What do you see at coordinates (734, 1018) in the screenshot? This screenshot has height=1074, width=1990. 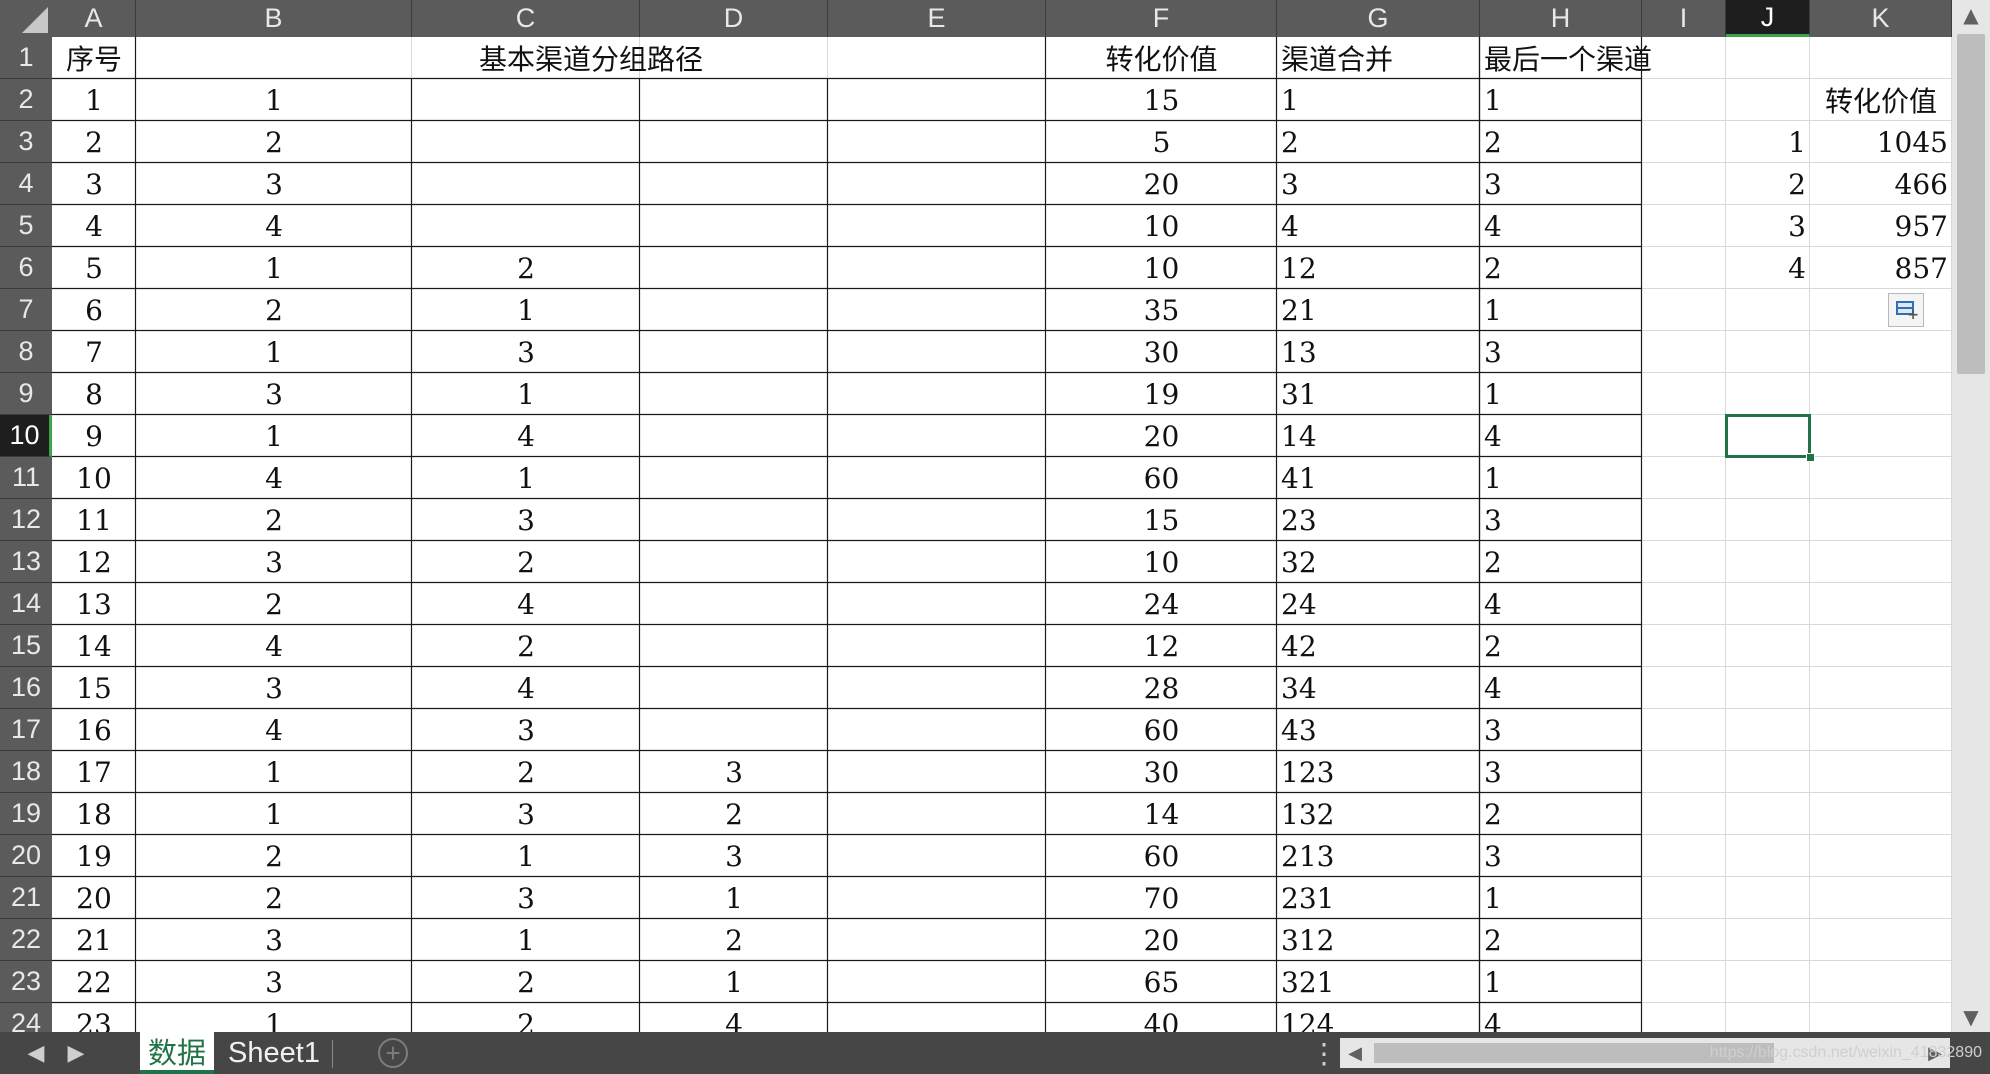 I see `cell-d24: 4` at bounding box center [734, 1018].